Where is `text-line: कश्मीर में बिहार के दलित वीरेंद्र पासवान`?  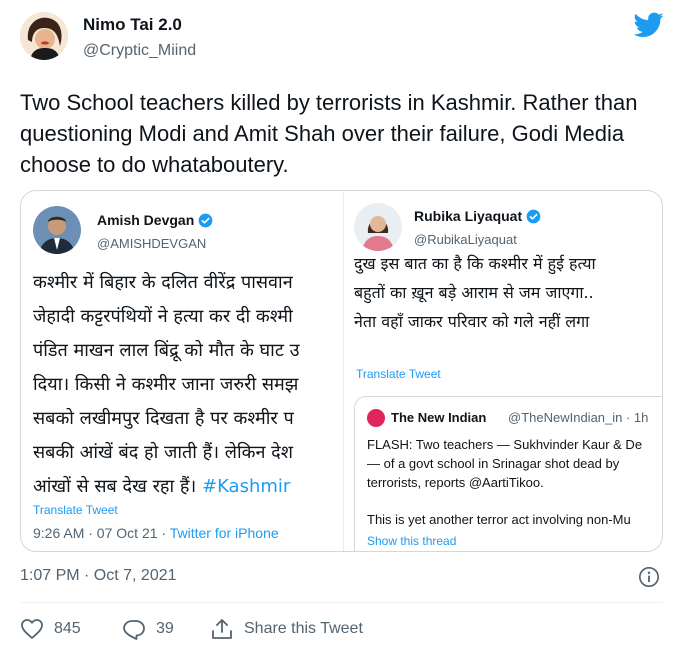 text-line: कश्मीर में बिहार के दलित वीरेंद्र पासवान is located at coordinates (163, 282).